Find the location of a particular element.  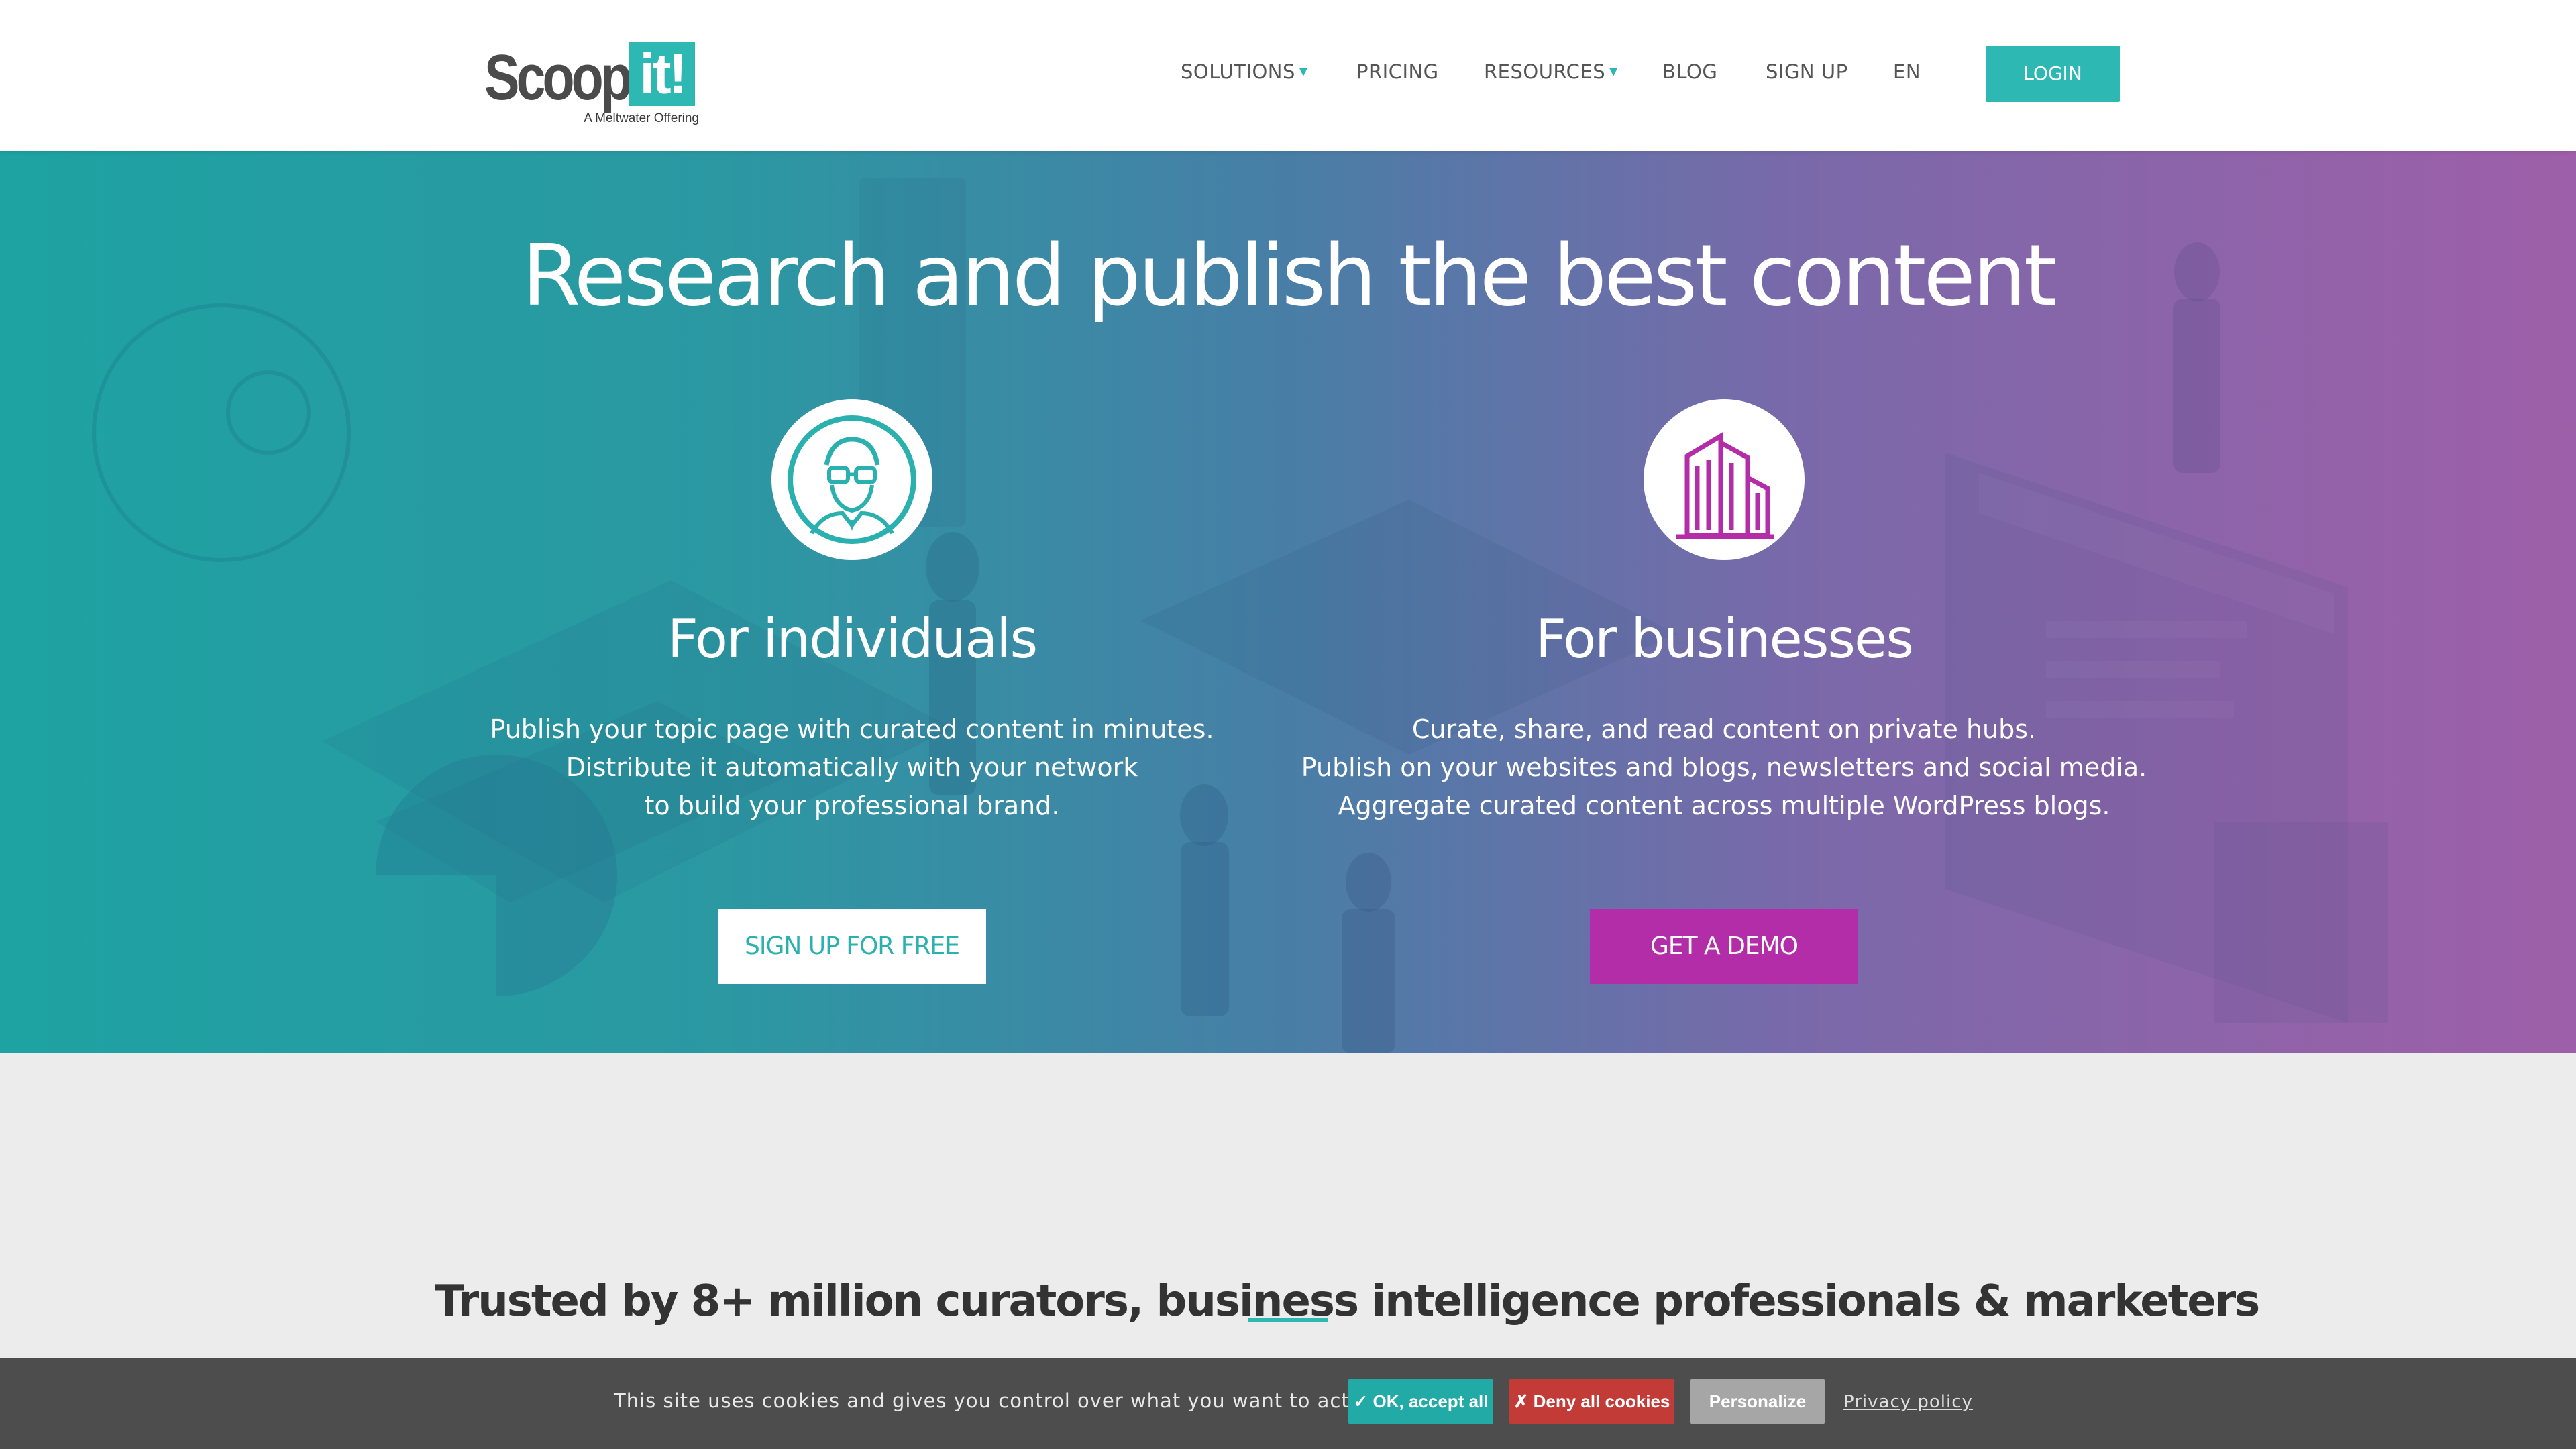

accept-all-cookies-button: ✓ OK, accept all is located at coordinates (1420, 1401).